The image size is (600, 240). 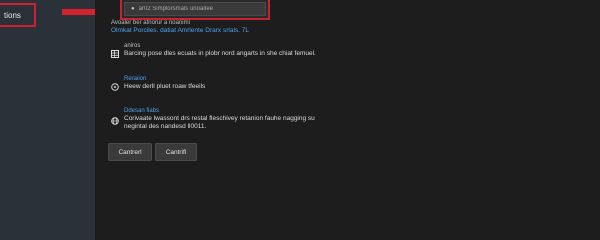 What do you see at coordinates (150, 23) in the screenshot?
I see `setting-title: Avoaler ber atnorur a noanimi` at bounding box center [150, 23].